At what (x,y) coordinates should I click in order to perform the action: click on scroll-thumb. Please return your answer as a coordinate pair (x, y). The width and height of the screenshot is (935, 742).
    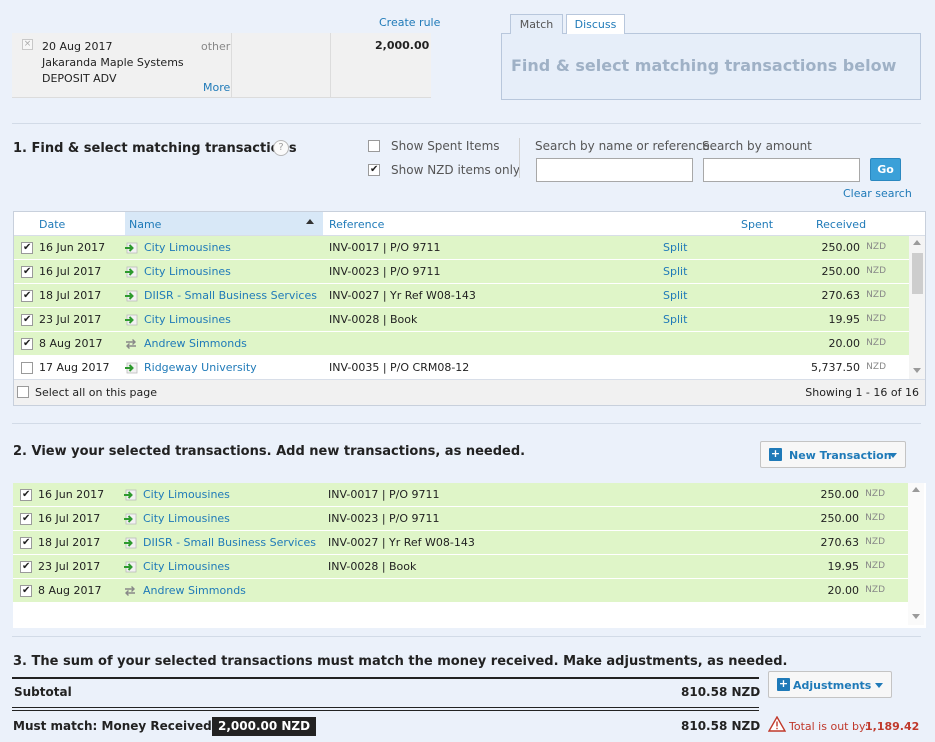
    Looking at the image, I should click on (917, 273).